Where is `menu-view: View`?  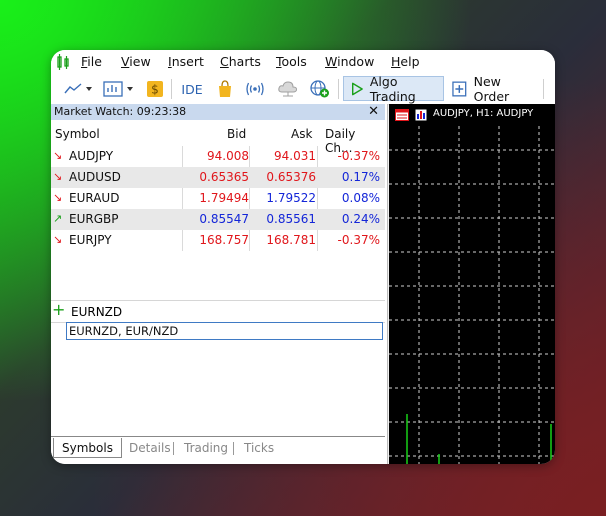
menu-view: View is located at coordinates (136, 61).